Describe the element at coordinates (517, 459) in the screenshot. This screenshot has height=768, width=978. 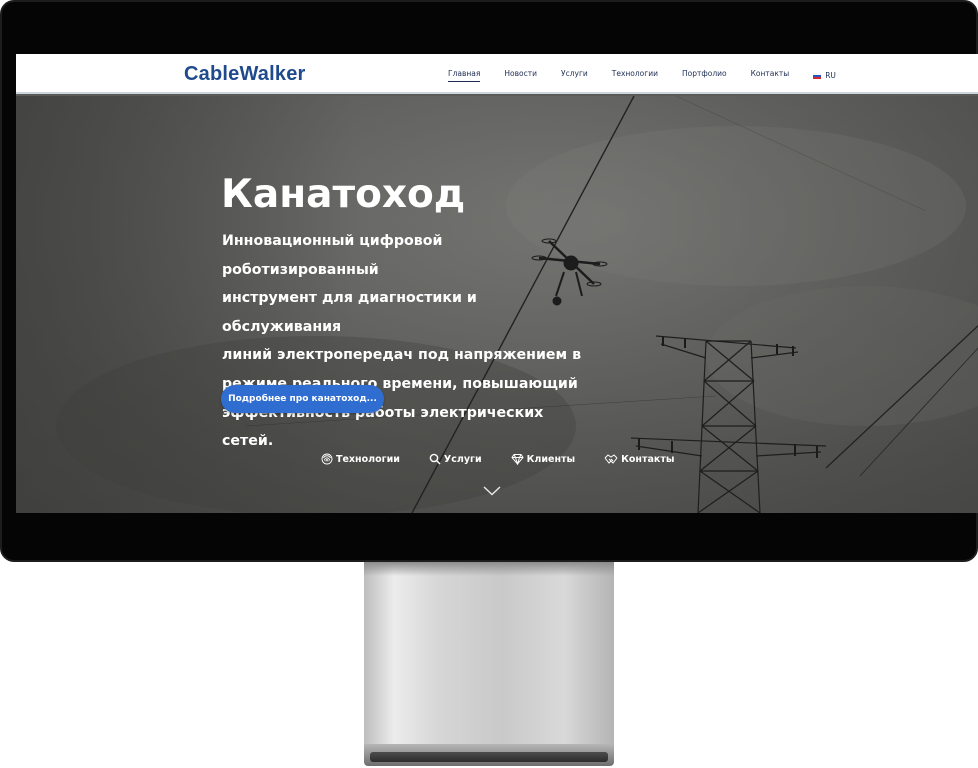
I see `diamond-icon` at that location.